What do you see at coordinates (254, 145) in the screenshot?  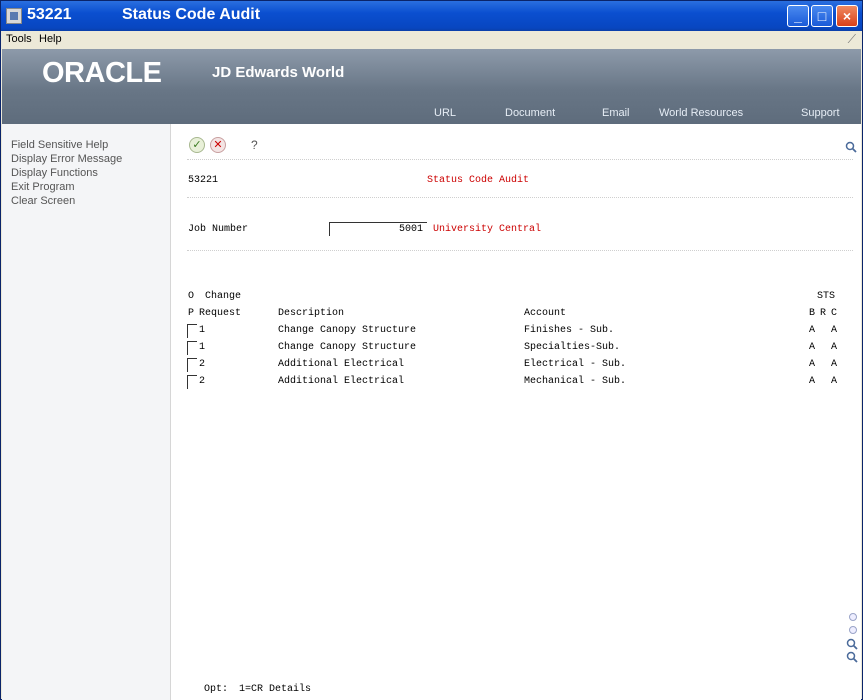 I see `help-icon: ?` at bounding box center [254, 145].